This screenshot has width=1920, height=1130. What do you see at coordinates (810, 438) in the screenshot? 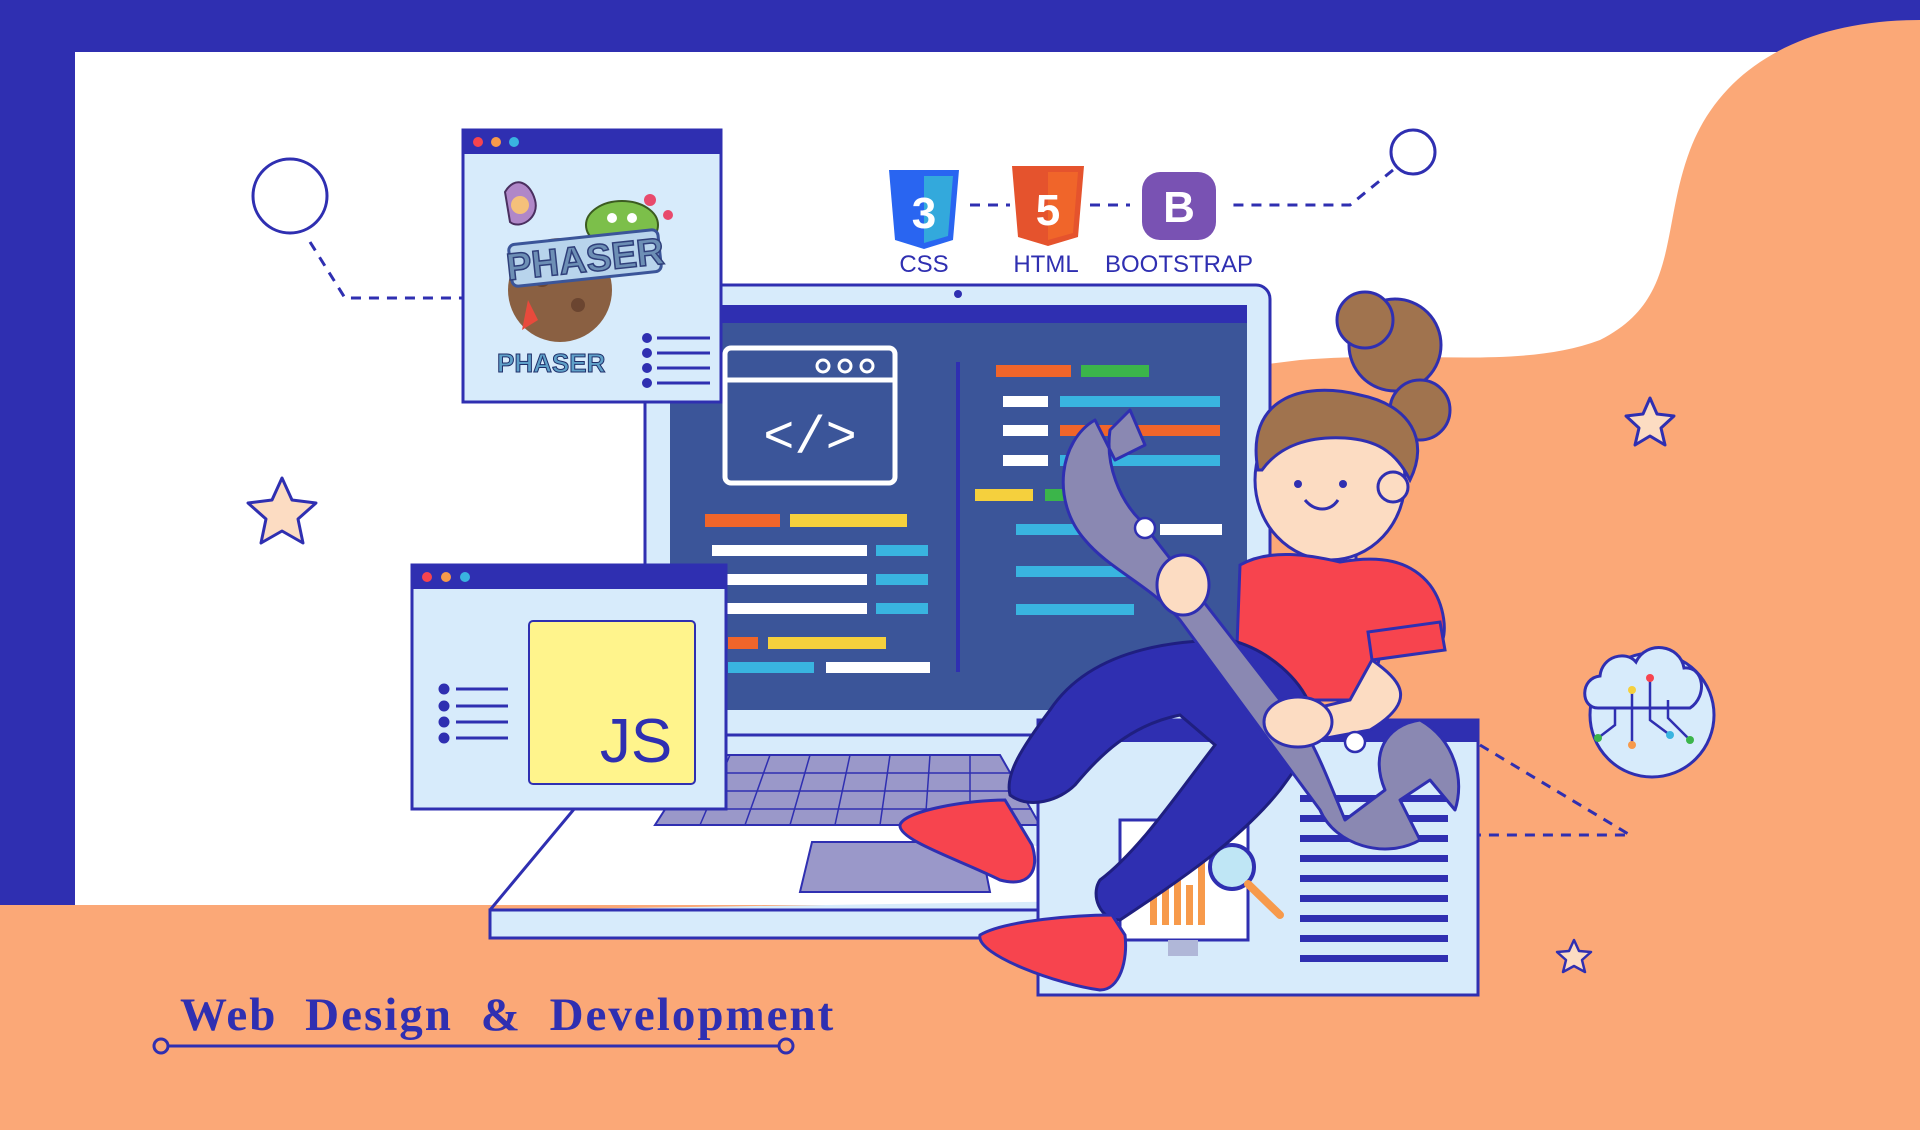
I see `code-glyph: </>` at bounding box center [810, 438].